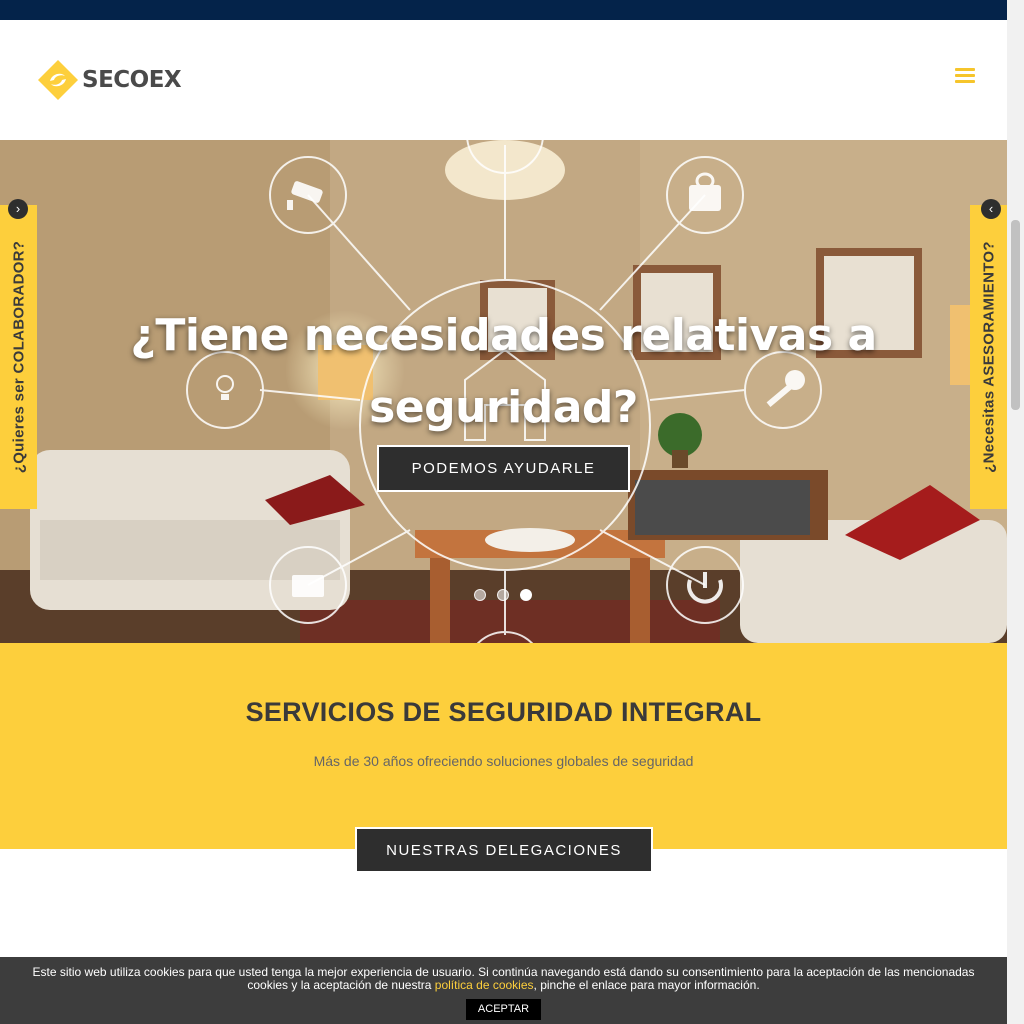  Describe the element at coordinates (1015, 315) in the screenshot. I see `scrollbar-thumb` at that location.